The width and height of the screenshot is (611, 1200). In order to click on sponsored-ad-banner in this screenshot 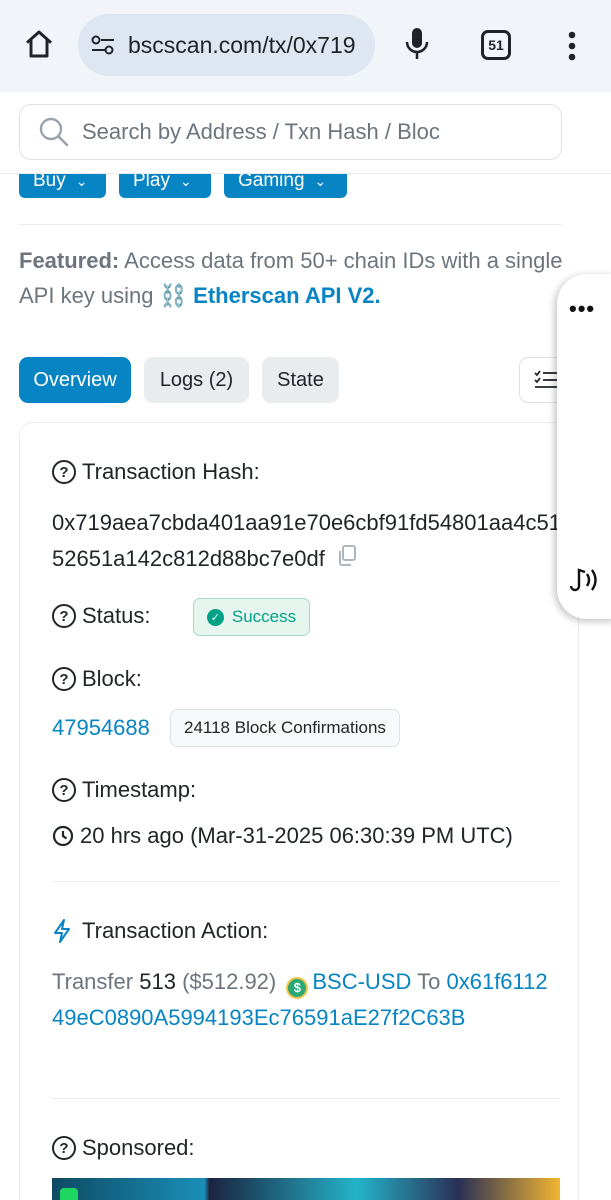, I will do `click(306, 1189)`.